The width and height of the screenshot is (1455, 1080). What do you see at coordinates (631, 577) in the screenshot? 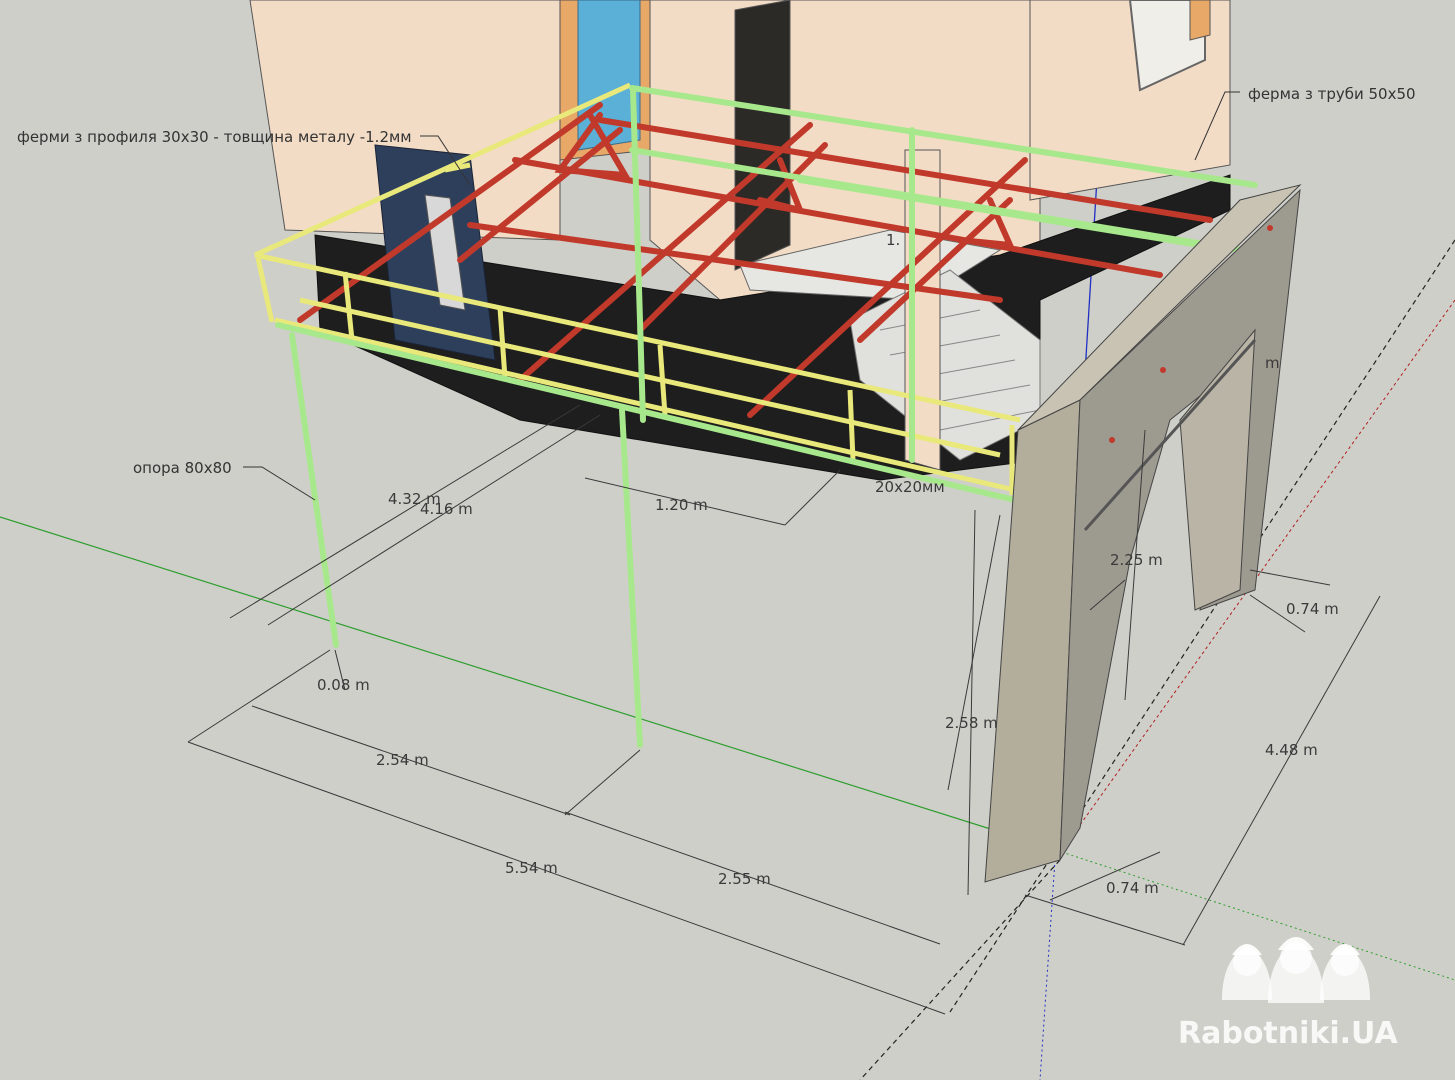
I see `support-post-middle` at bounding box center [631, 577].